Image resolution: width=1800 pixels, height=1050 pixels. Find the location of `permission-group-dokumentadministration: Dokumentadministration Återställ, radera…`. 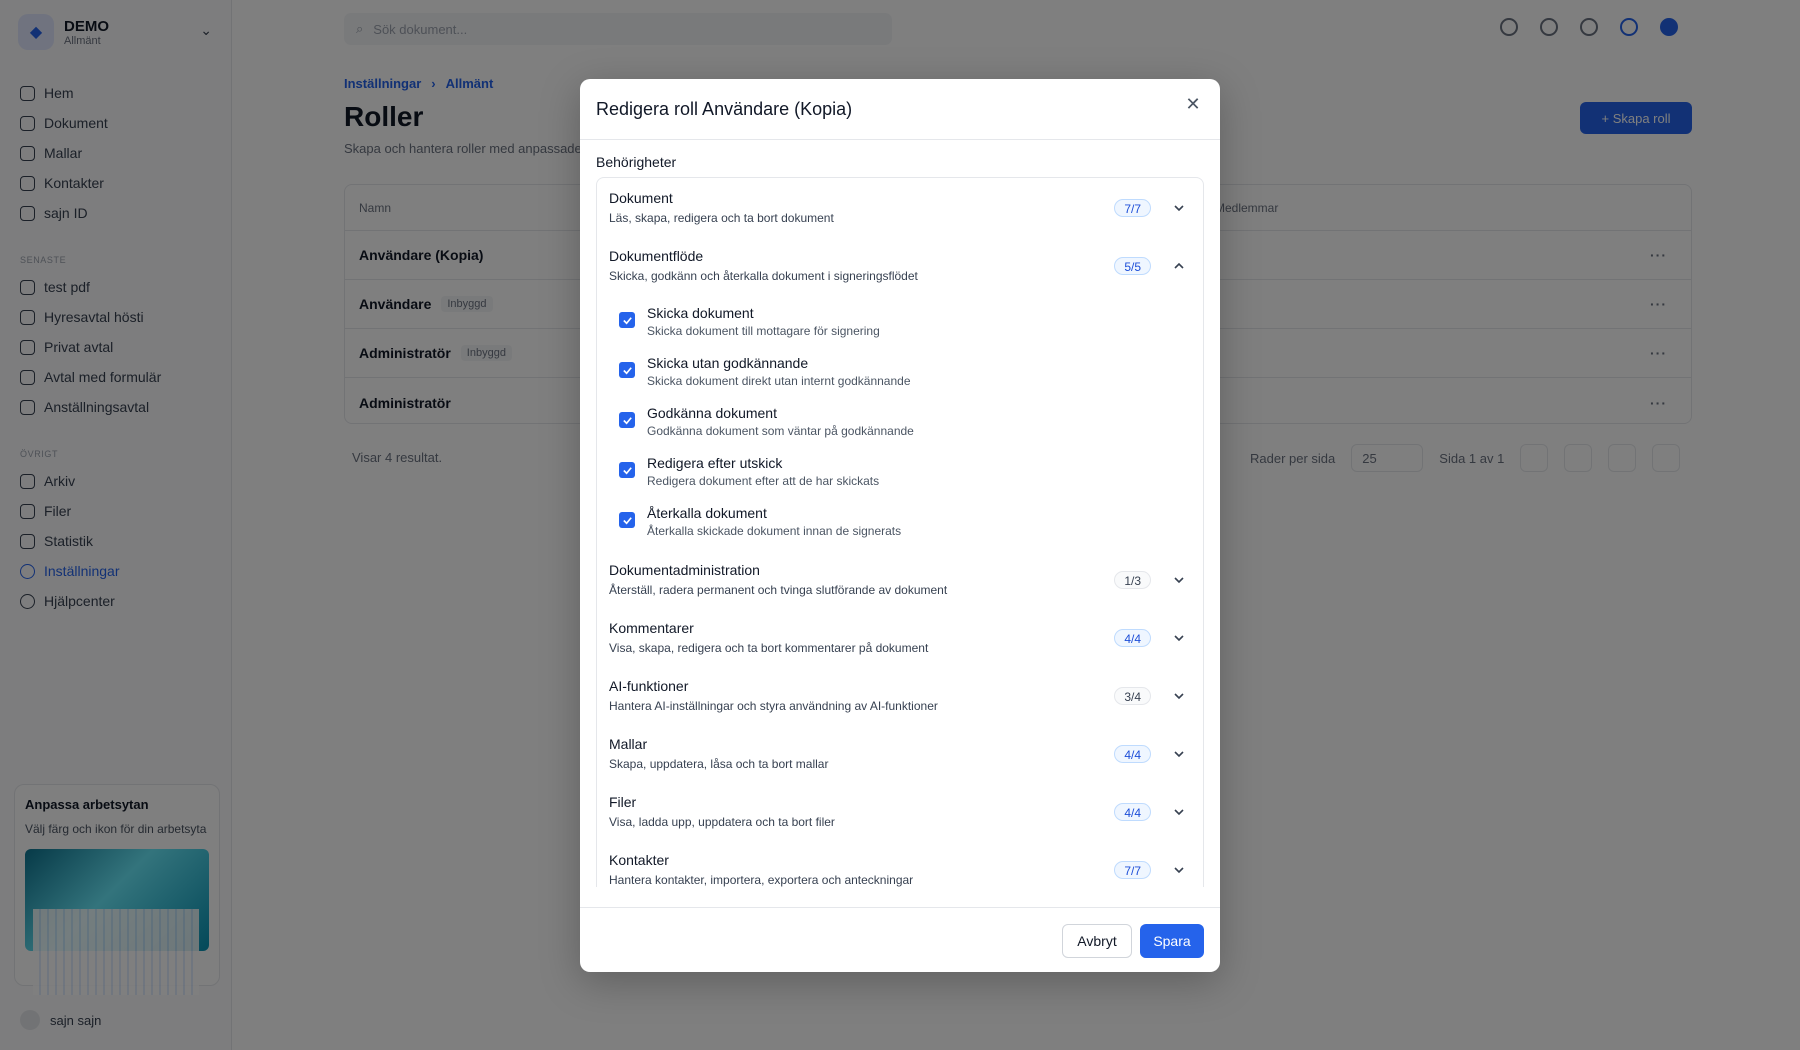

permission-group-dokumentadministration: Dokumentadministration Återställ, radera… is located at coordinates (900, 579).